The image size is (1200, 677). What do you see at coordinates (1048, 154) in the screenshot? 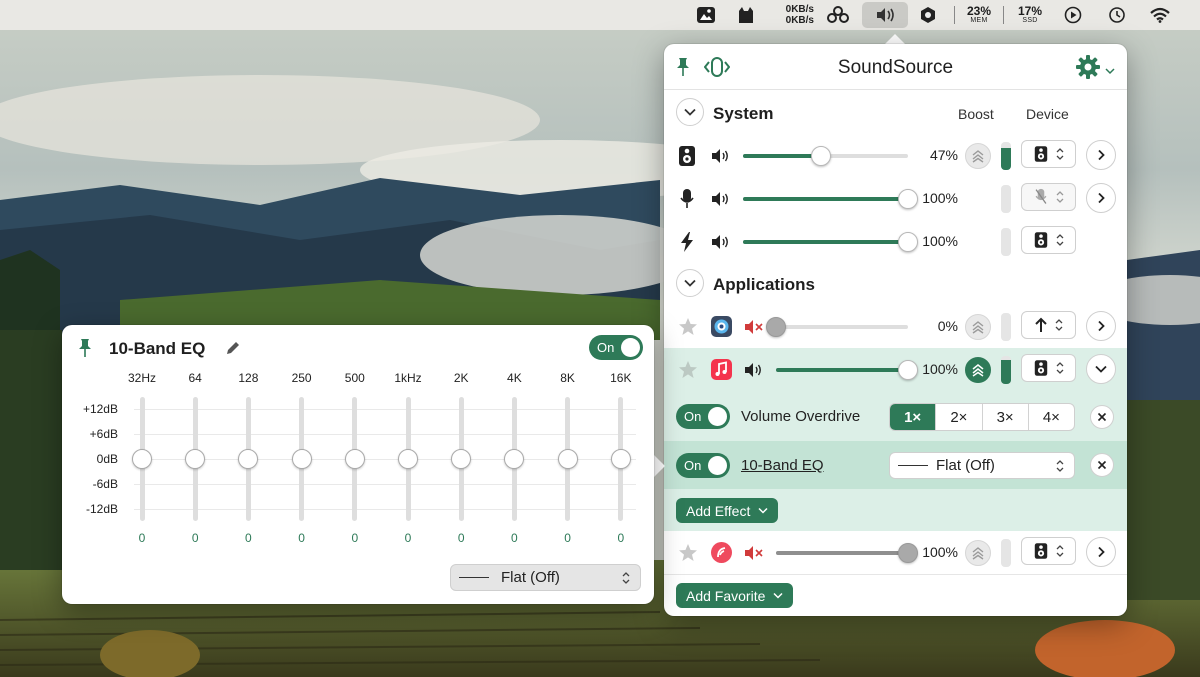
I see `output-device-select` at bounding box center [1048, 154].